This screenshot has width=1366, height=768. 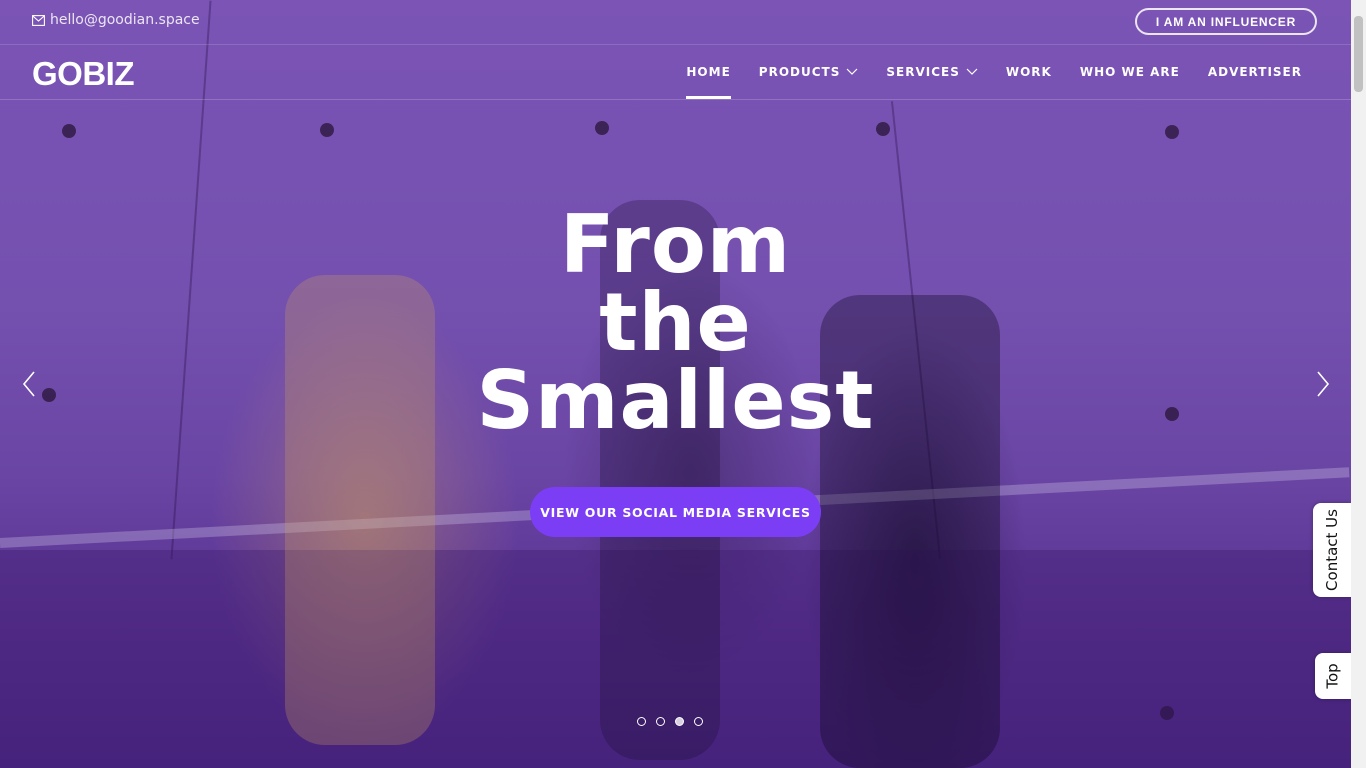 What do you see at coordinates (1358, 54) in the screenshot?
I see `scrollbar-thumb` at bounding box center [1358, 54].